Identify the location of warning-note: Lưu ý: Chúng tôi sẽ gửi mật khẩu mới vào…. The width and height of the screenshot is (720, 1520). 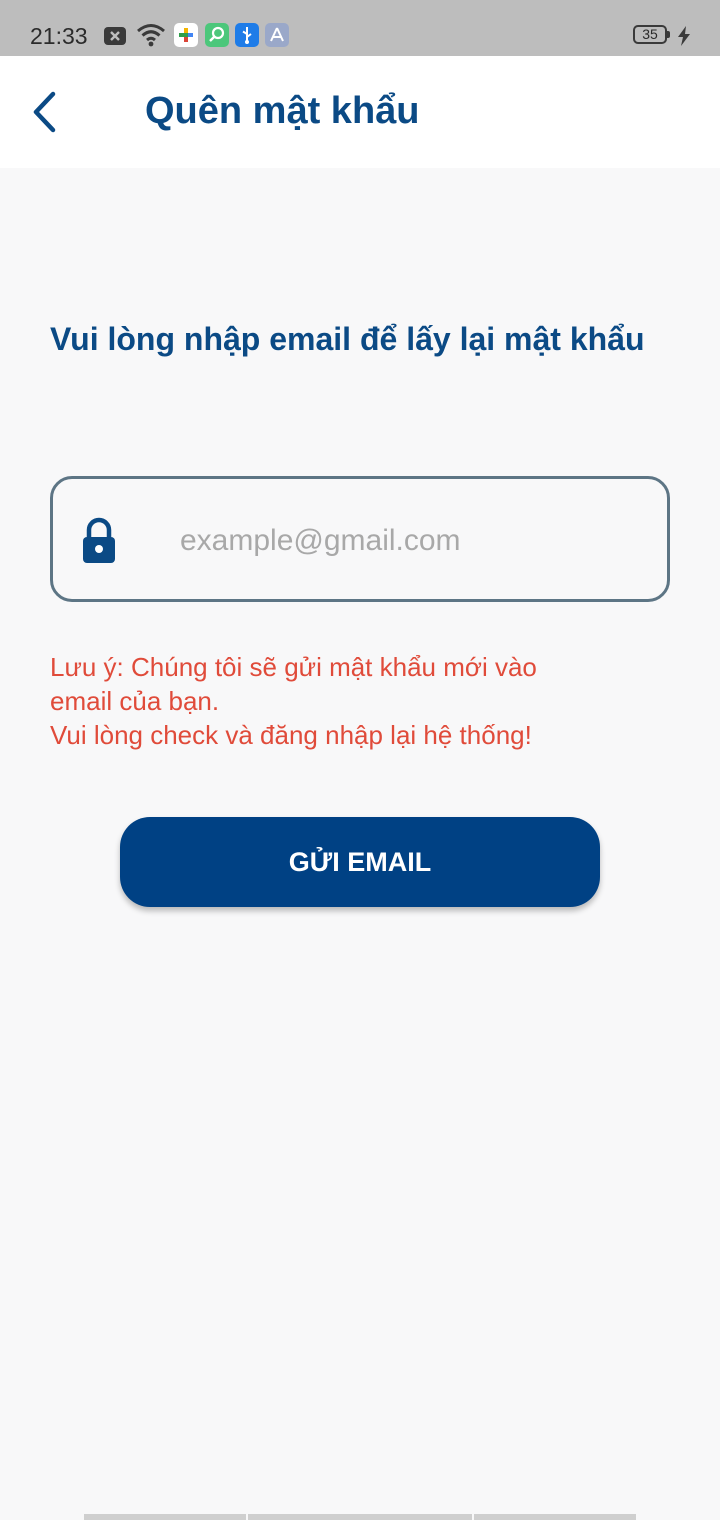
(360, 701).